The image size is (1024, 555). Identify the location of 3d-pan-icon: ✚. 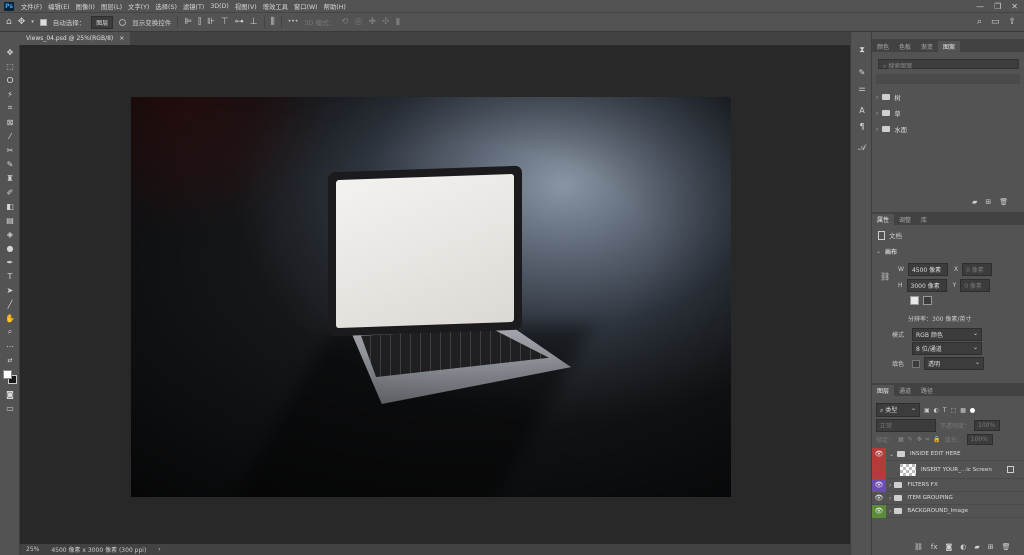
(372, 22).